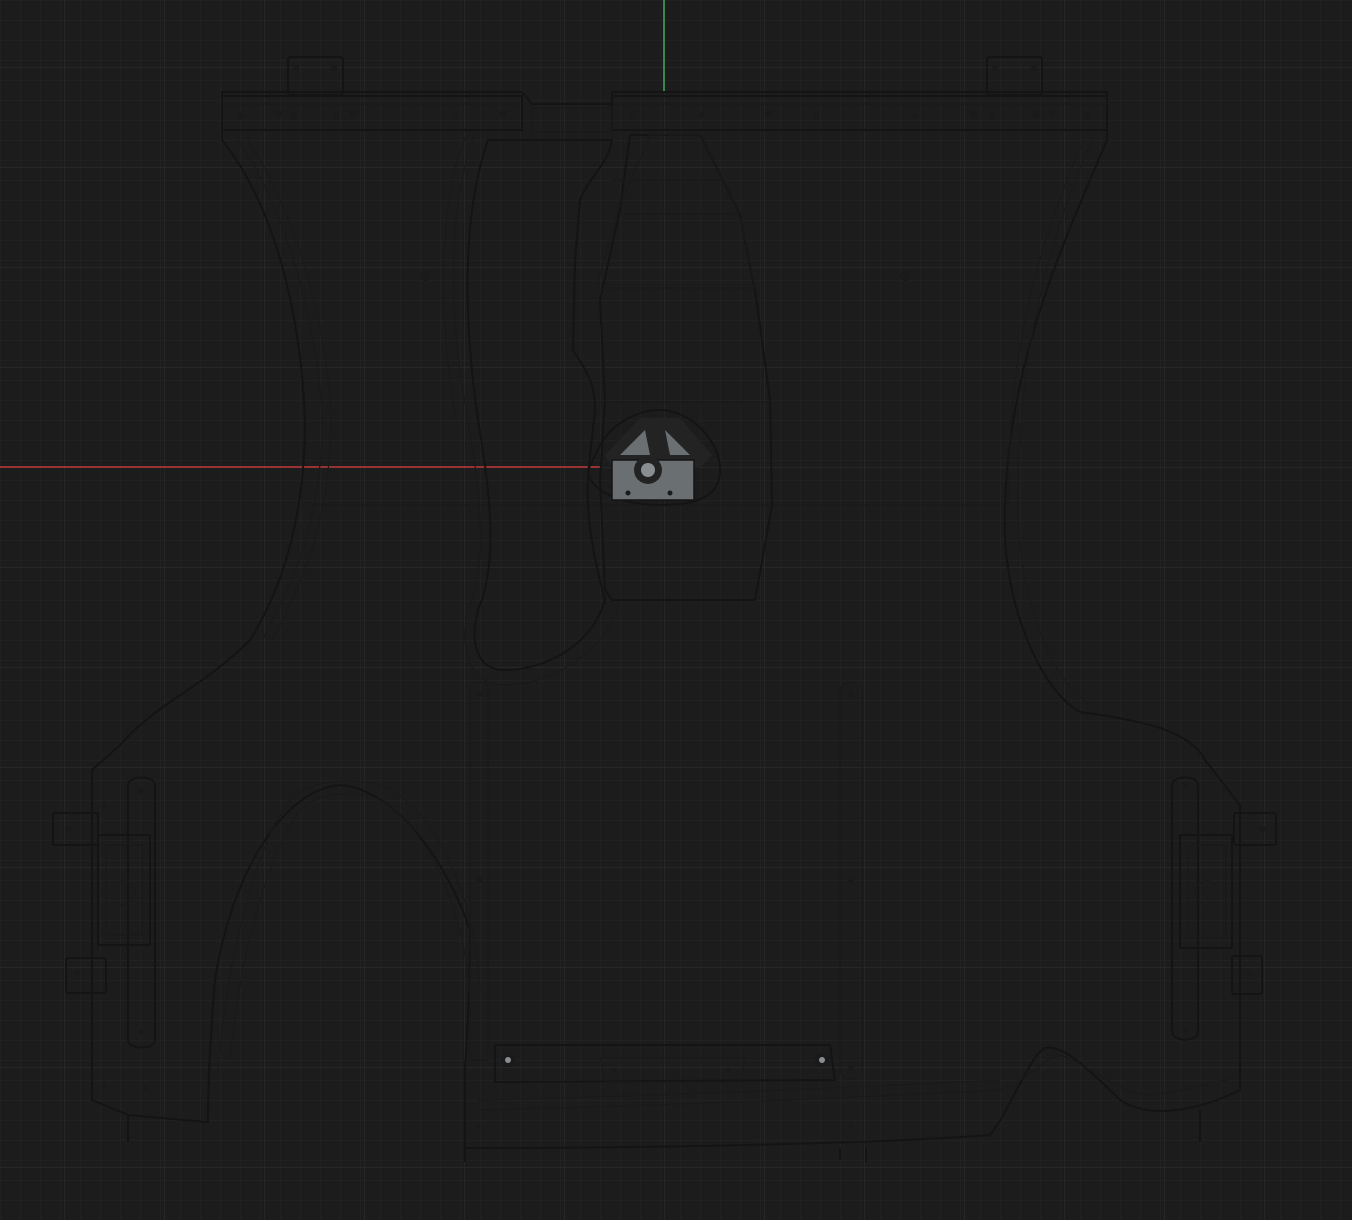 The image size is (1352, 1220). I want to click on locating-hole-left, so click(425, 276).